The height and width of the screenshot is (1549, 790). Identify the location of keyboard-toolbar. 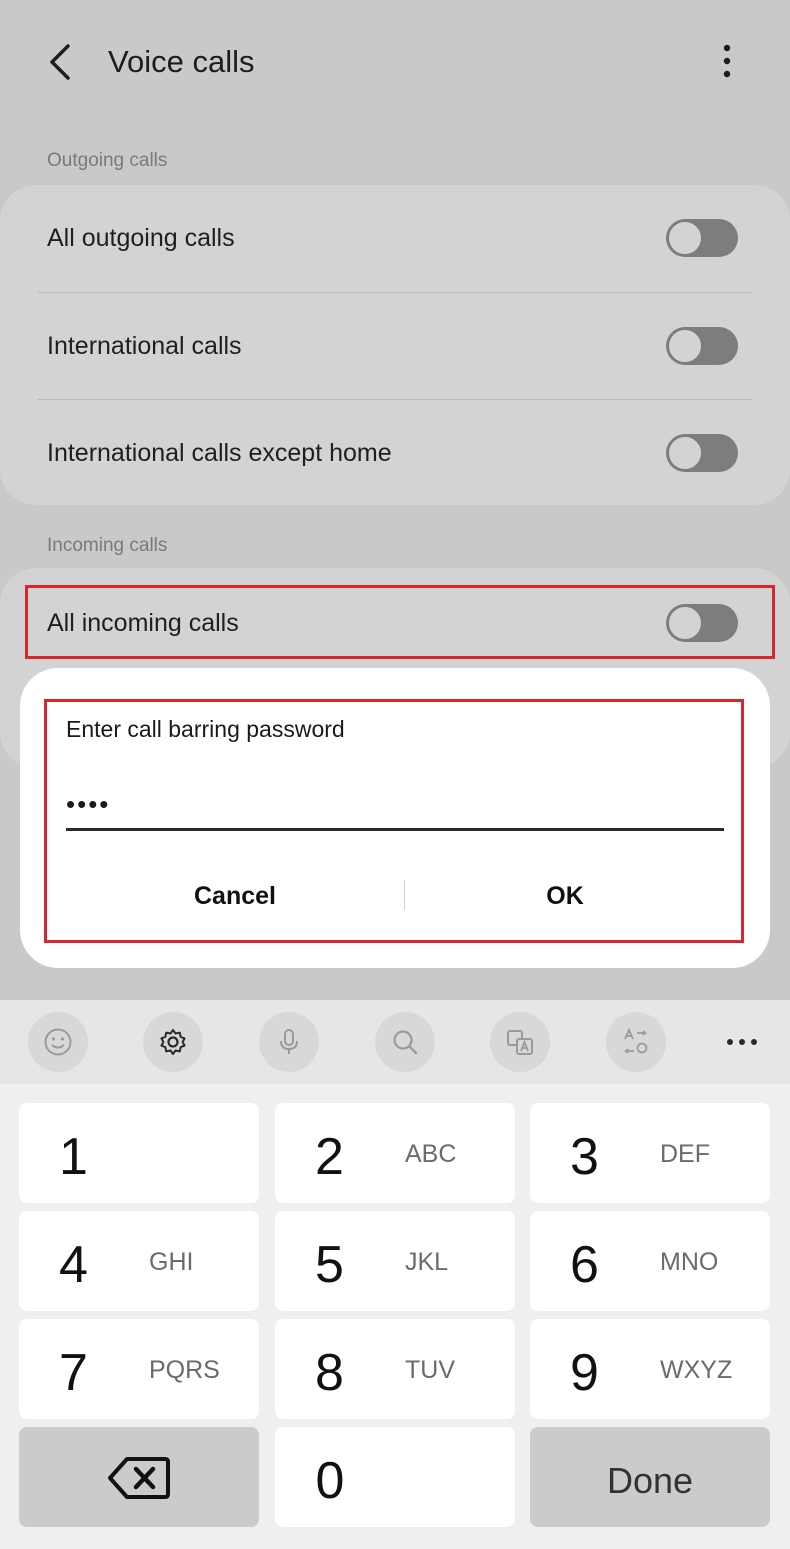
(395, 1042).